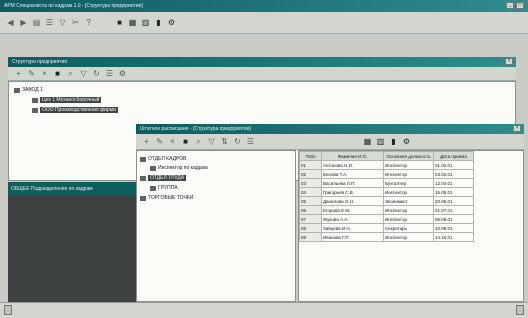  What do you see at coordinates (453, 237) in the screenshot?
I see `table-cell: 14.10.01` at bounding box center [453, 237].